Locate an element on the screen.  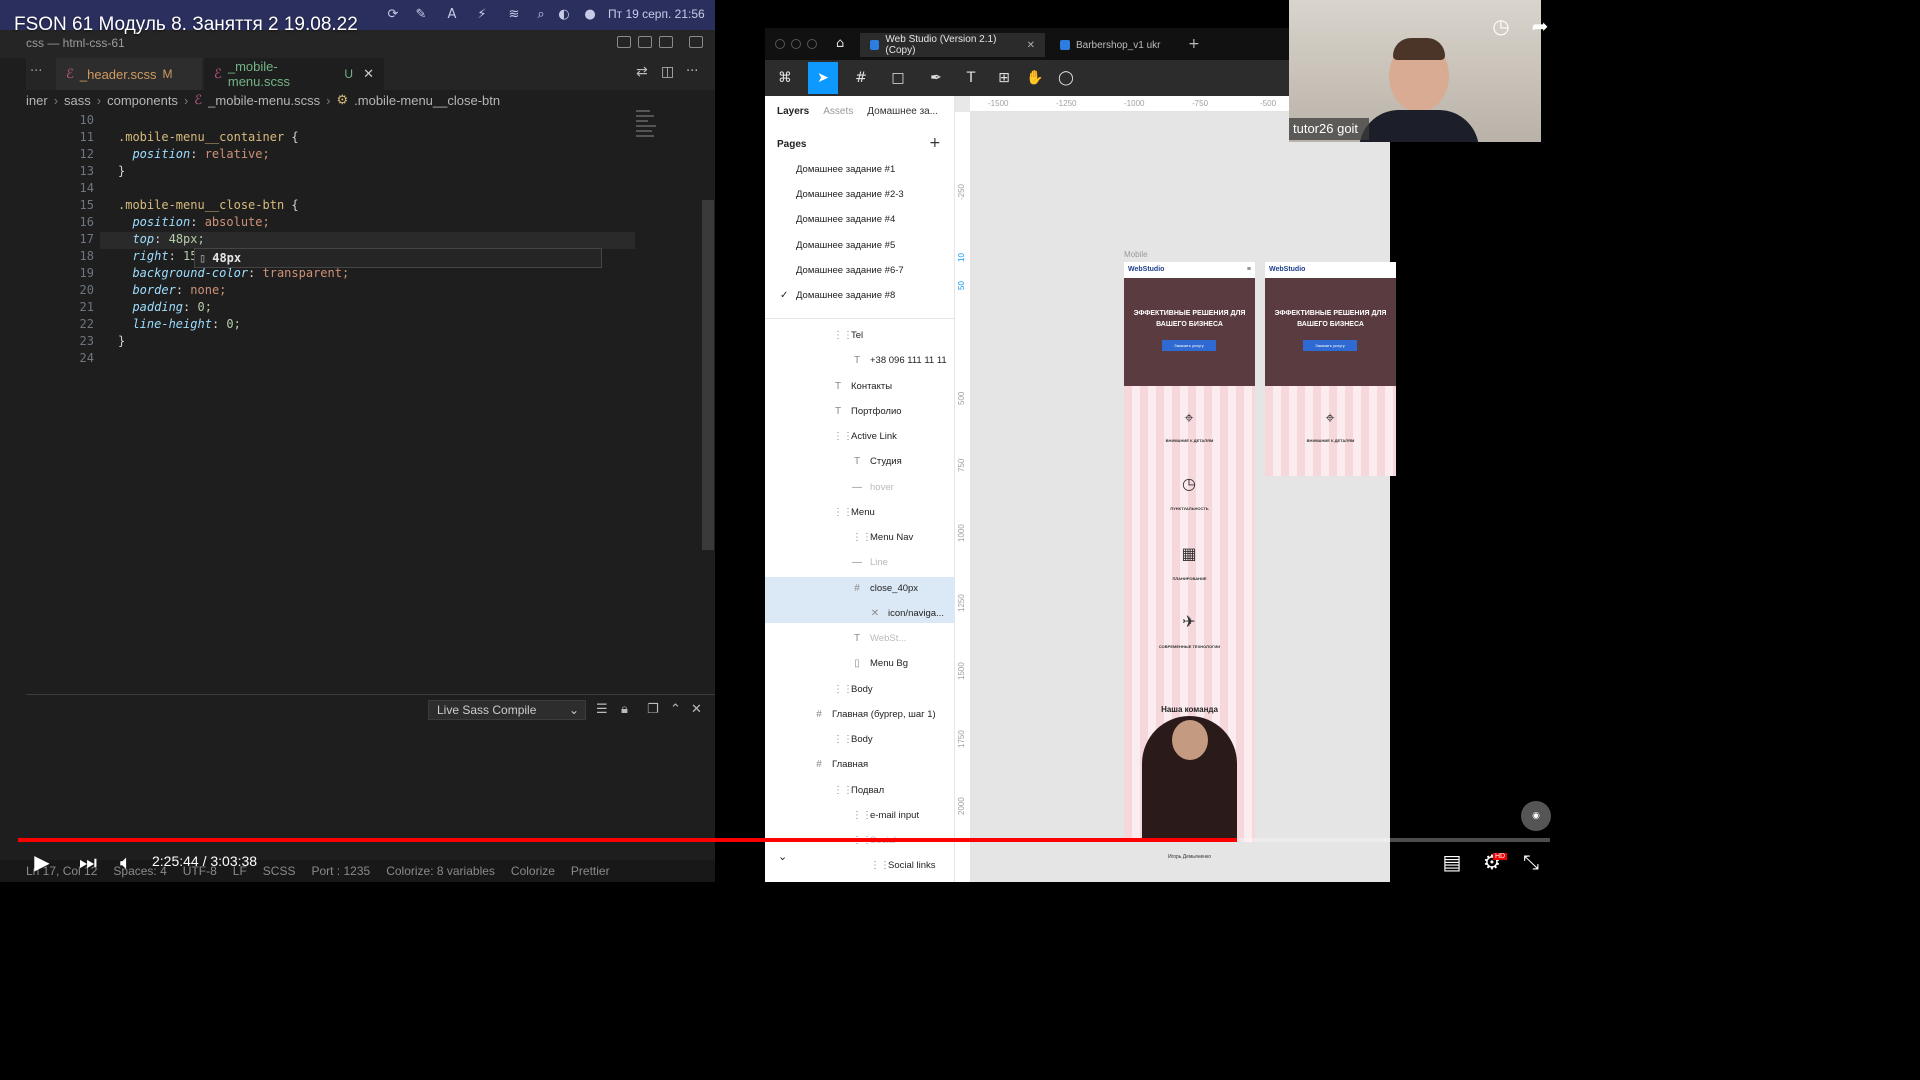
layer-item: — hover is located at coordinates (873, 487).